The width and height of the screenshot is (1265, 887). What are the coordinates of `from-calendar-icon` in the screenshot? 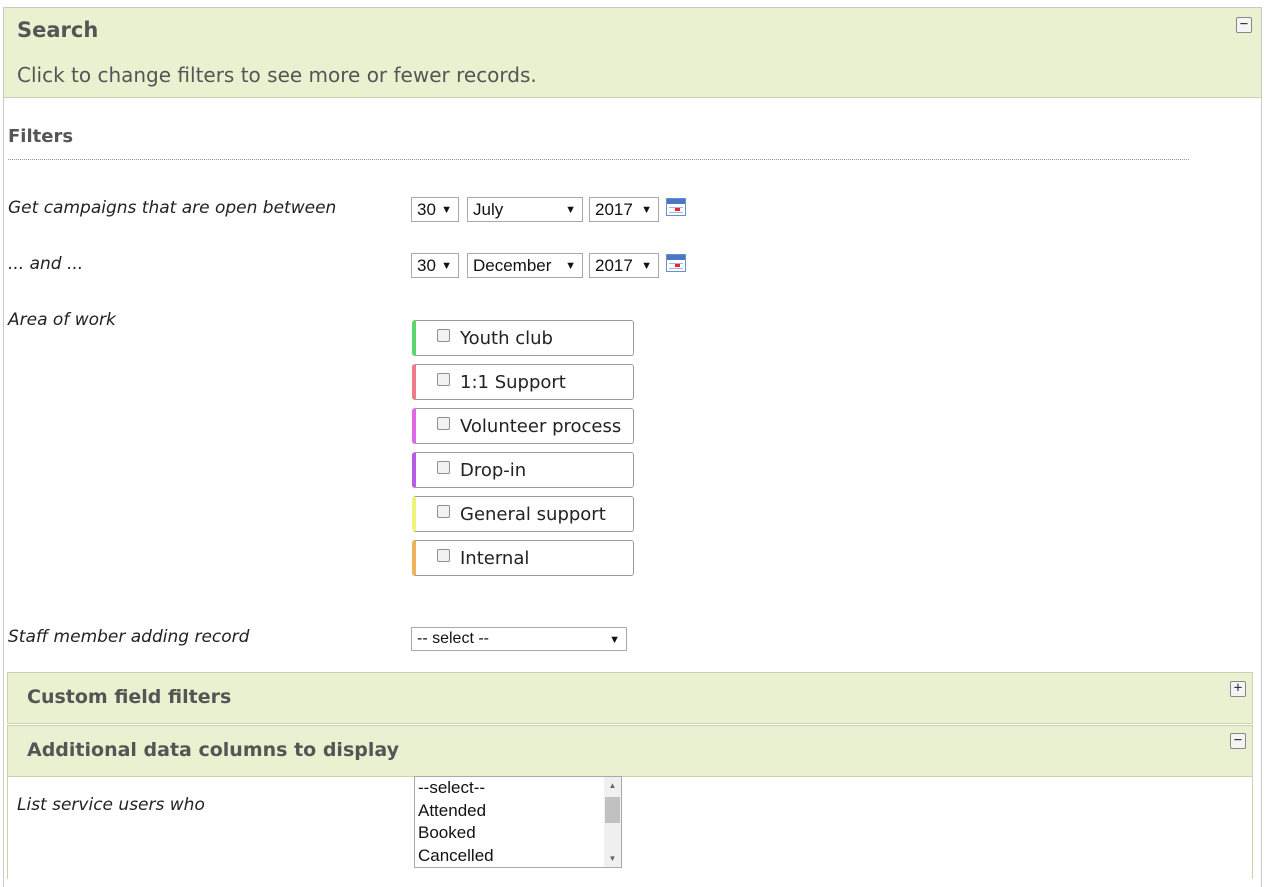 It's located at (676, 207).